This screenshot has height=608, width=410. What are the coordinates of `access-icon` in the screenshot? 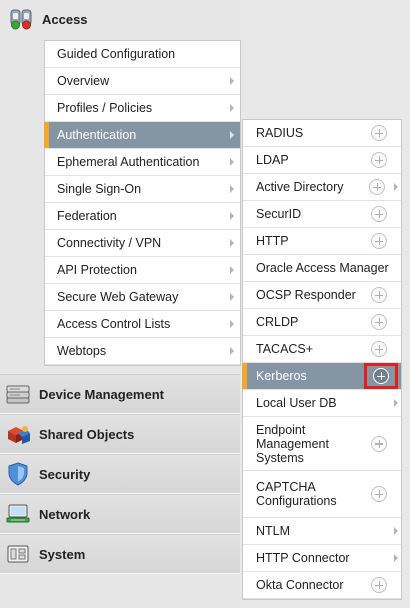 It's located at (21, 19).